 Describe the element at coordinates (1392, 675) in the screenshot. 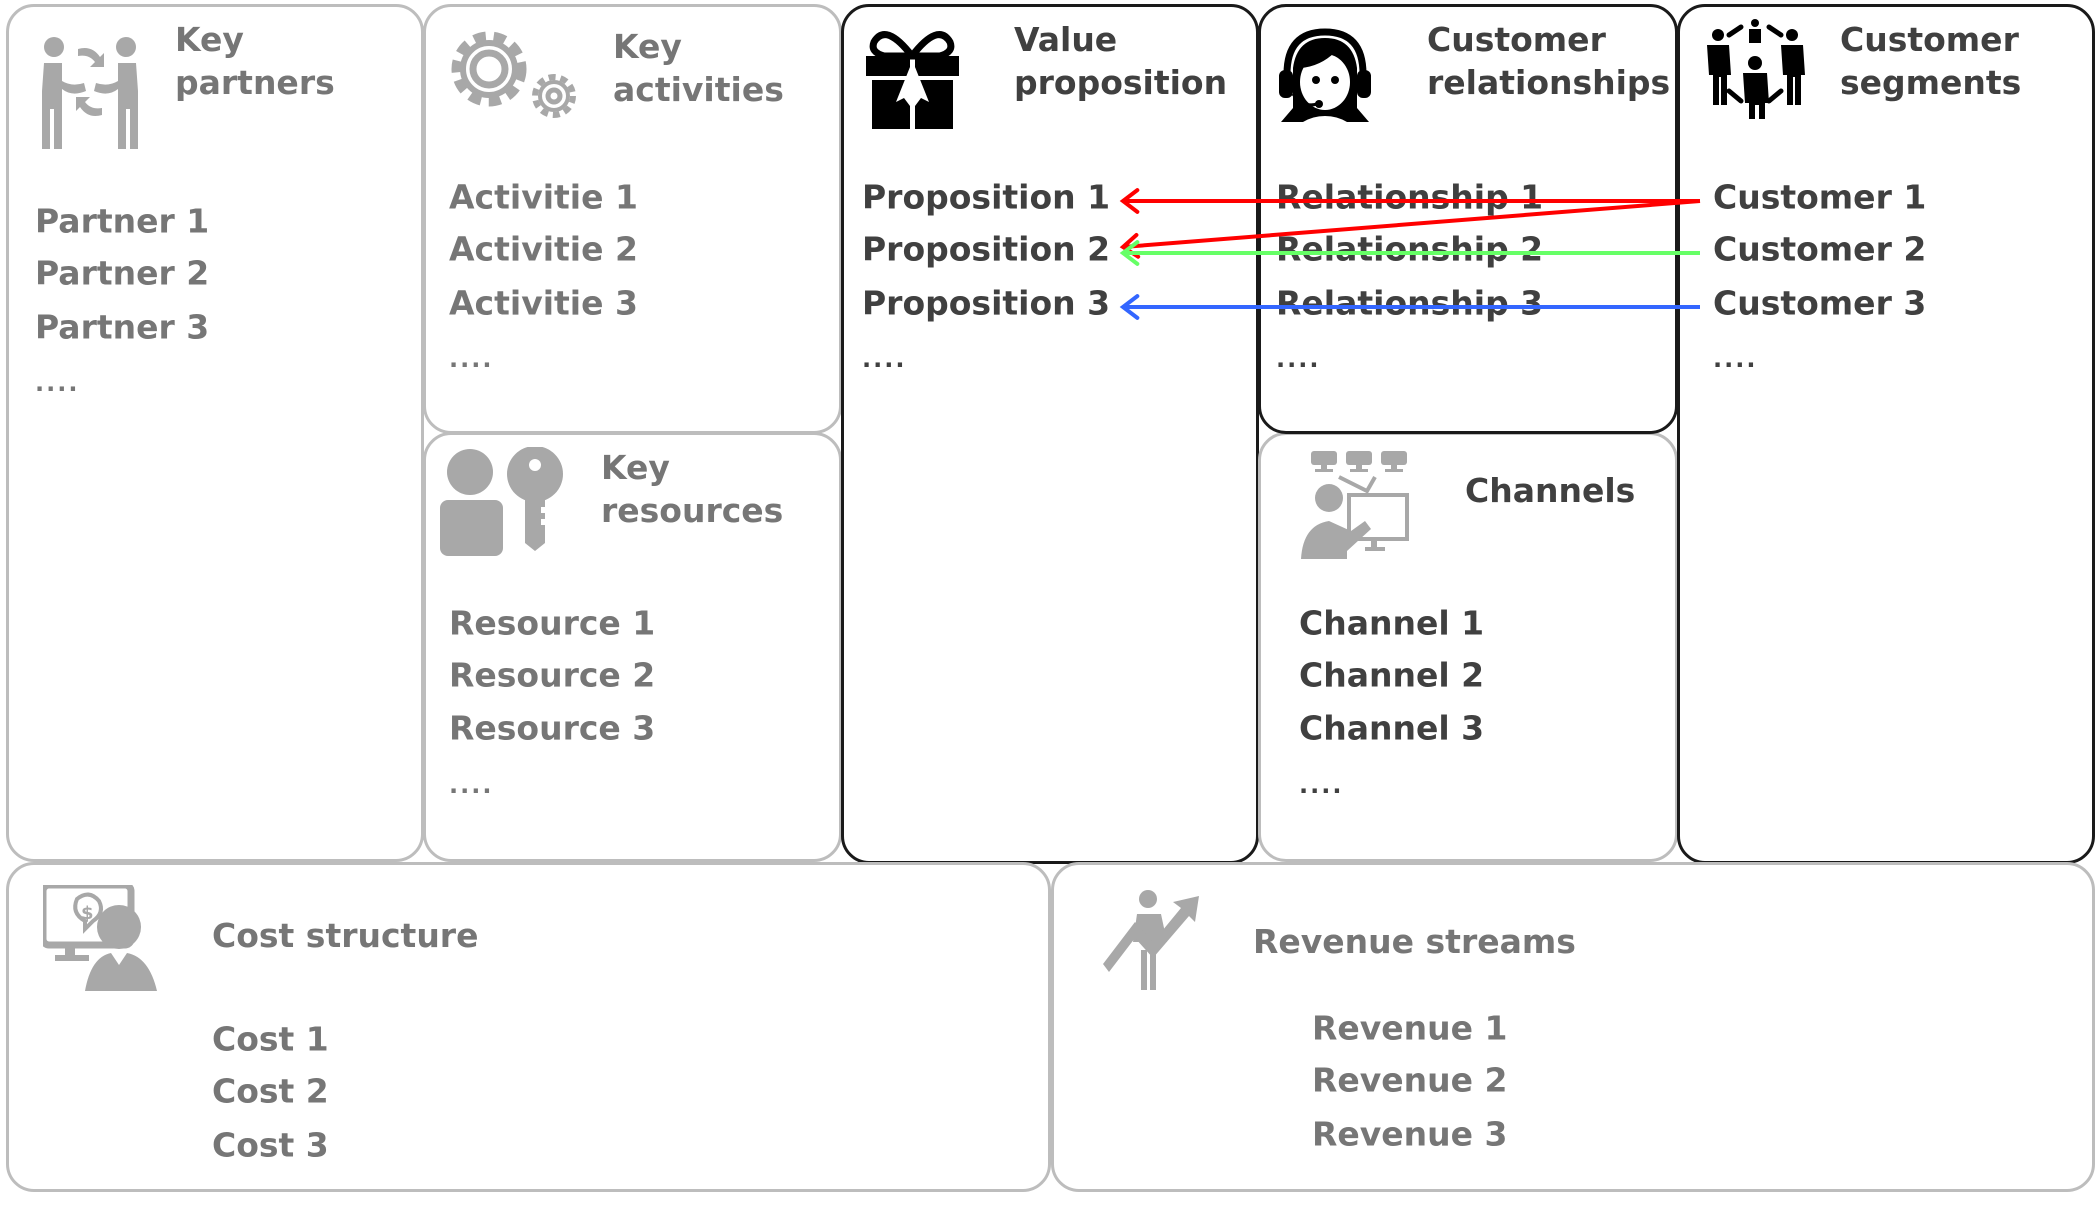

I see `list-item: Channel 2` at that location.